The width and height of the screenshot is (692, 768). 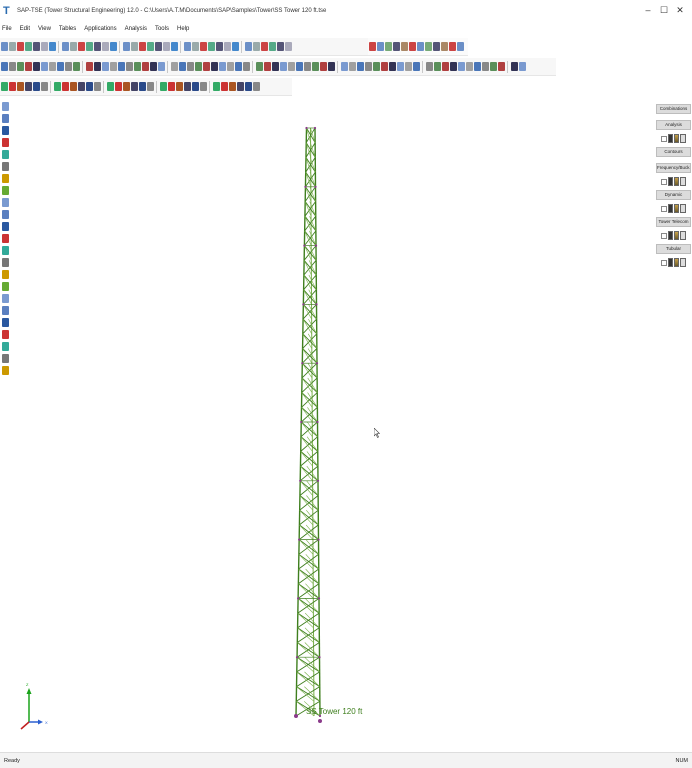 I want to click on color-mode-icon, so click(x=676, y=138).